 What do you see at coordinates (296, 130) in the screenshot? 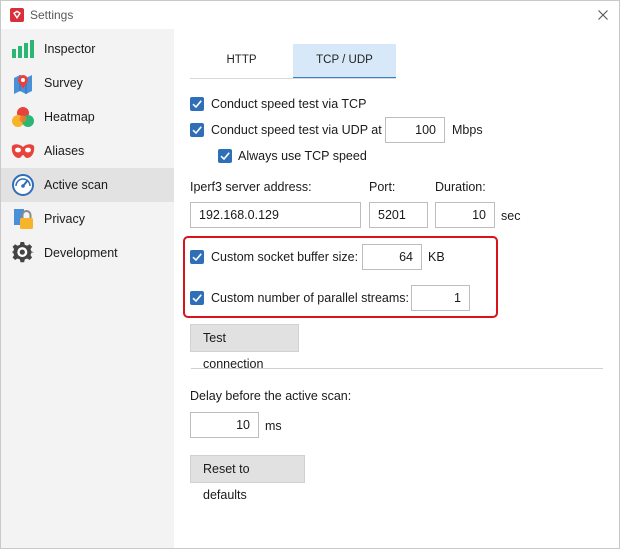
I see `udp-speed-test-label: Conduct speed test via UDP at` at bounding box center [296, 130].